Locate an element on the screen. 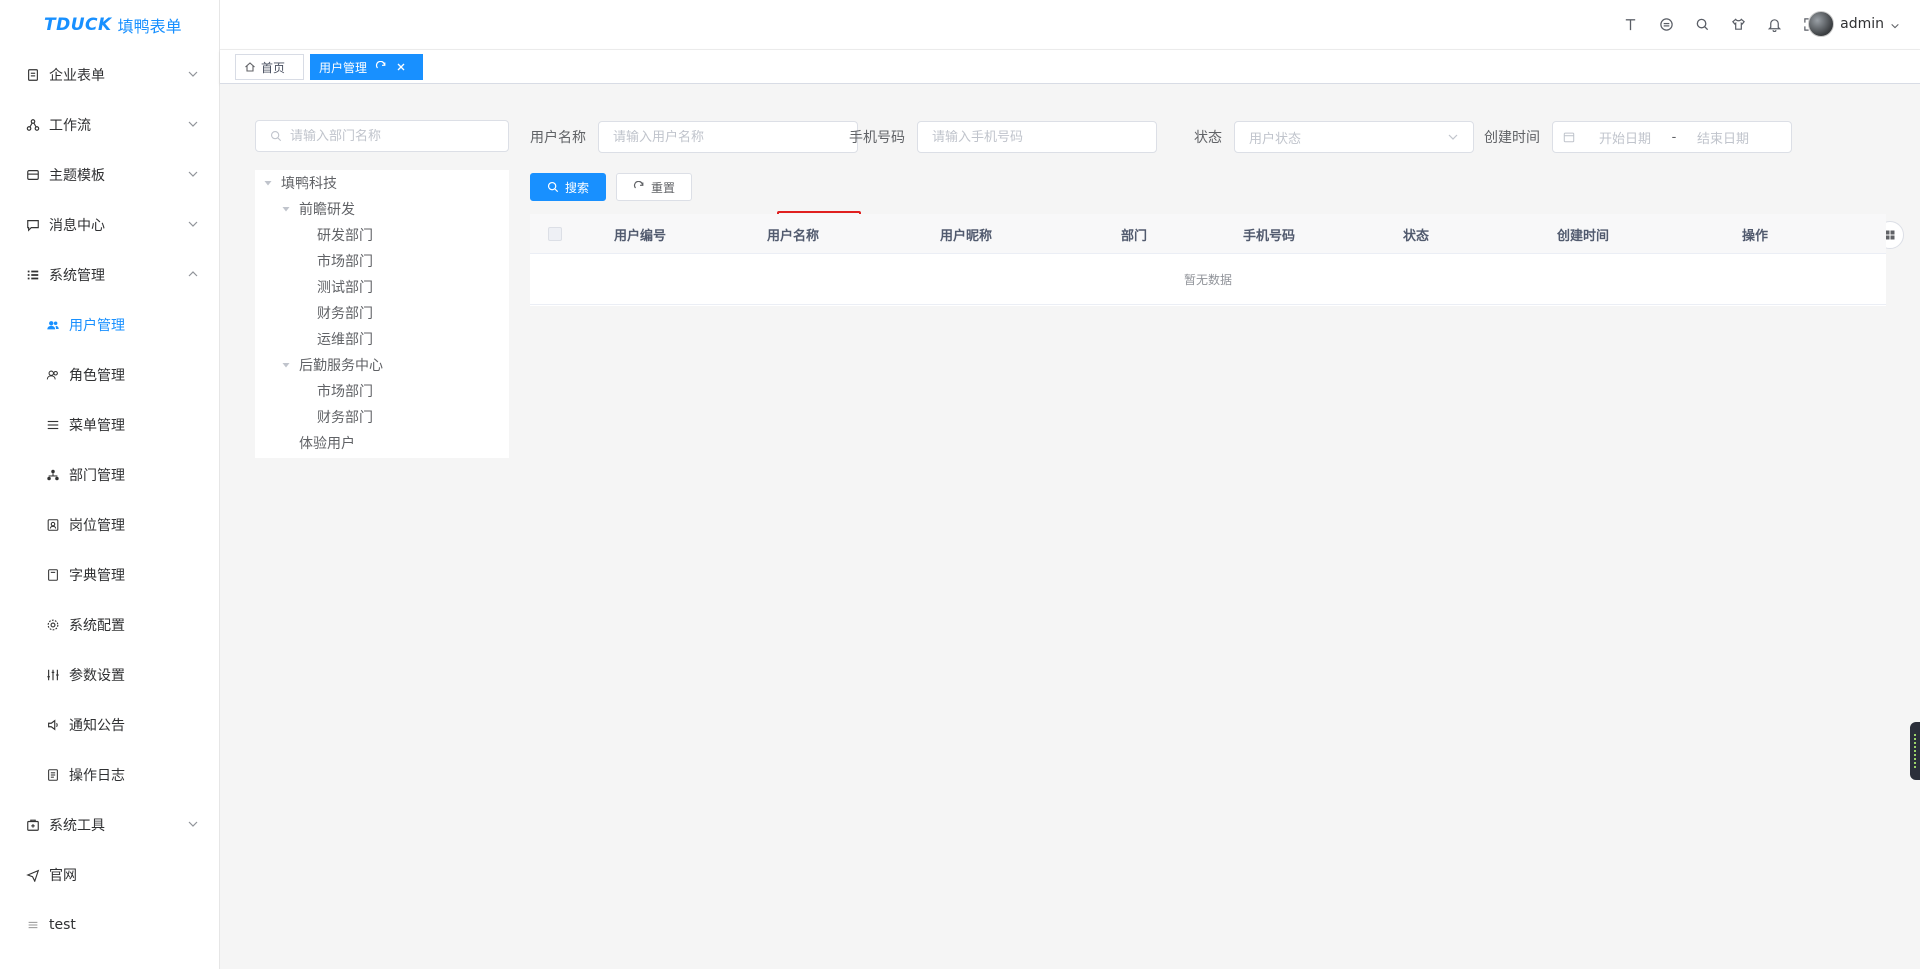 Image resolution: width=1920 pixels, height=969 pixels. sidebar-item-label: 参数设置 is located at coordinates (97, 676).